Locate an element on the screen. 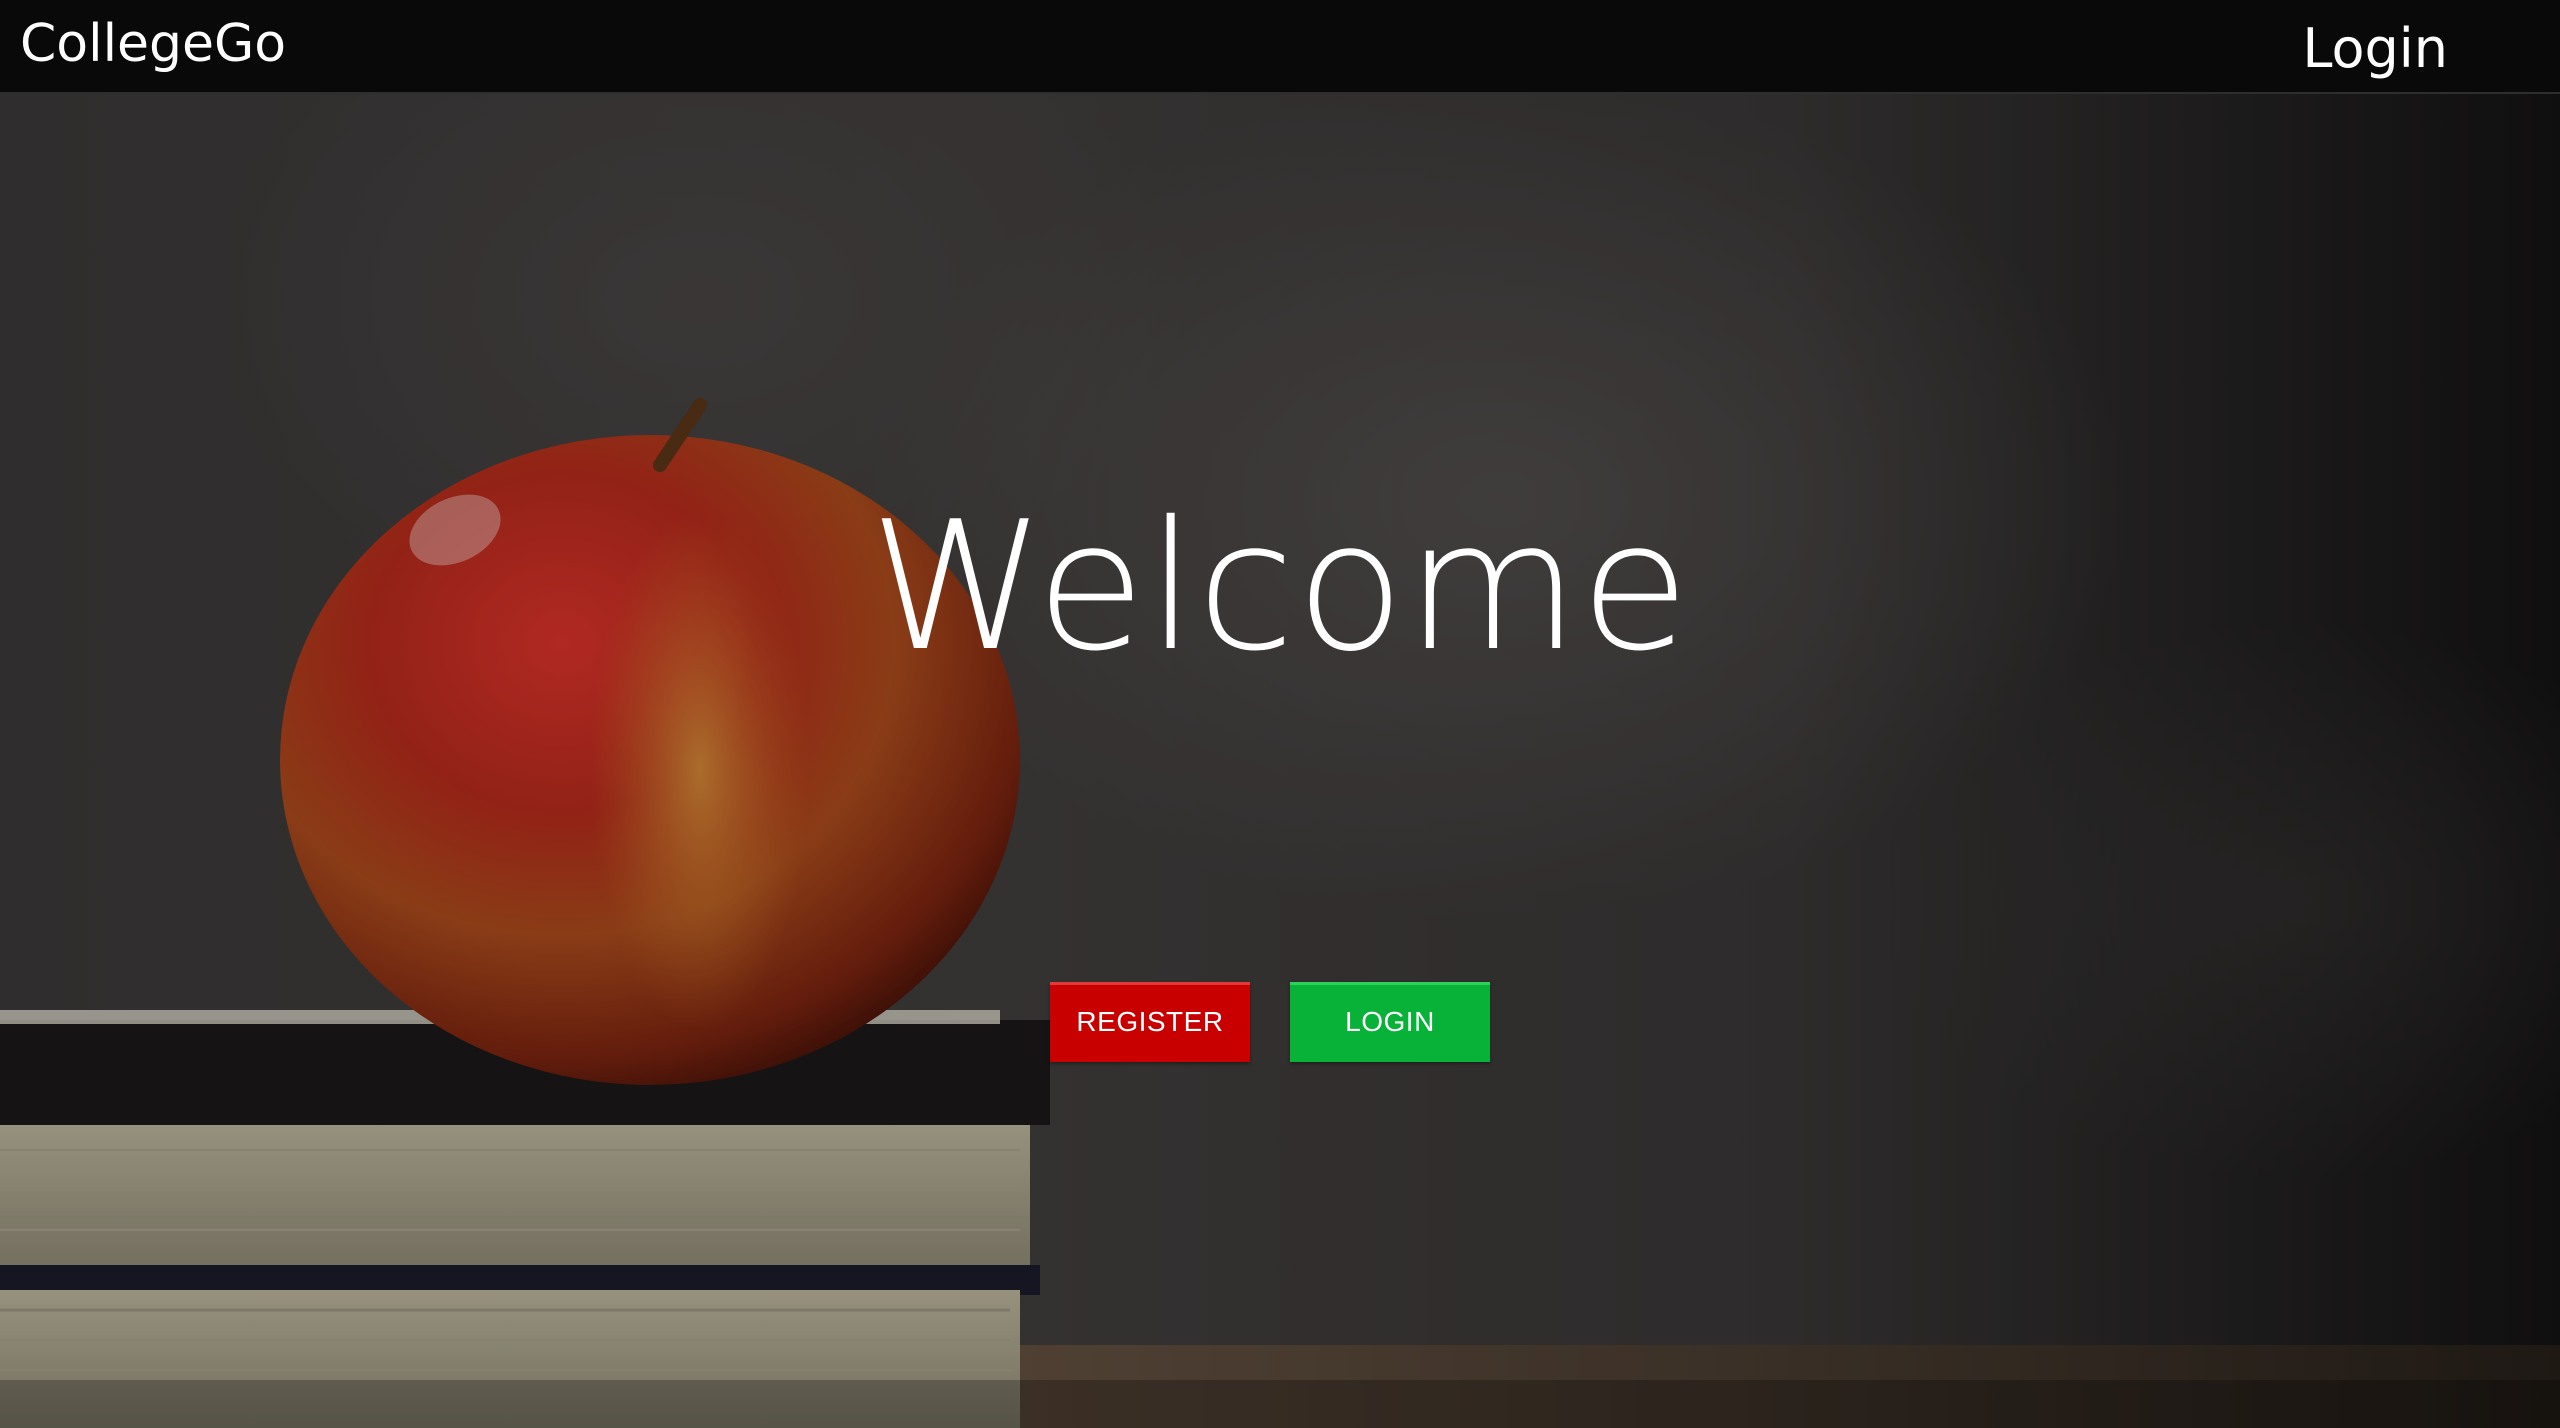 The width and height of the screenshot is (2560, 1428). welcome-heading: Welcome is located at coordinates (1280, 586).